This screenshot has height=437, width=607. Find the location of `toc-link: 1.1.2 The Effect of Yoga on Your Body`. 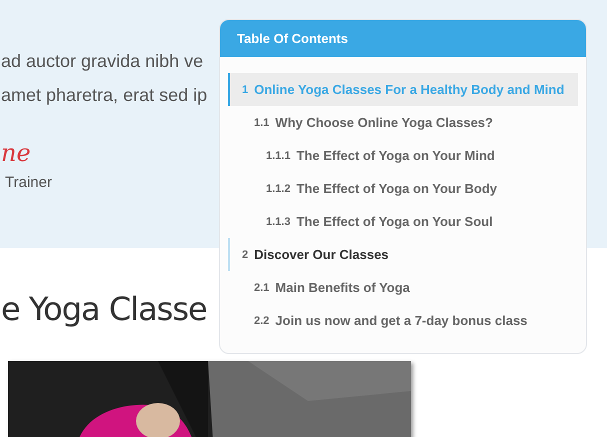

toc-link: 1.1.2 The Effect of Yoga on Your Body is located at coordinates (403, 188).